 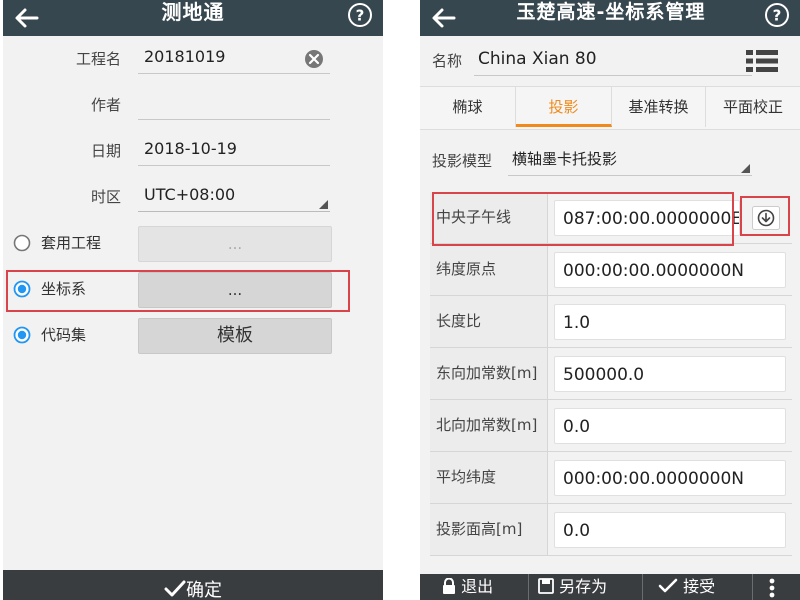 I want to click on date-label: 日期, so click(x=105, y=151).